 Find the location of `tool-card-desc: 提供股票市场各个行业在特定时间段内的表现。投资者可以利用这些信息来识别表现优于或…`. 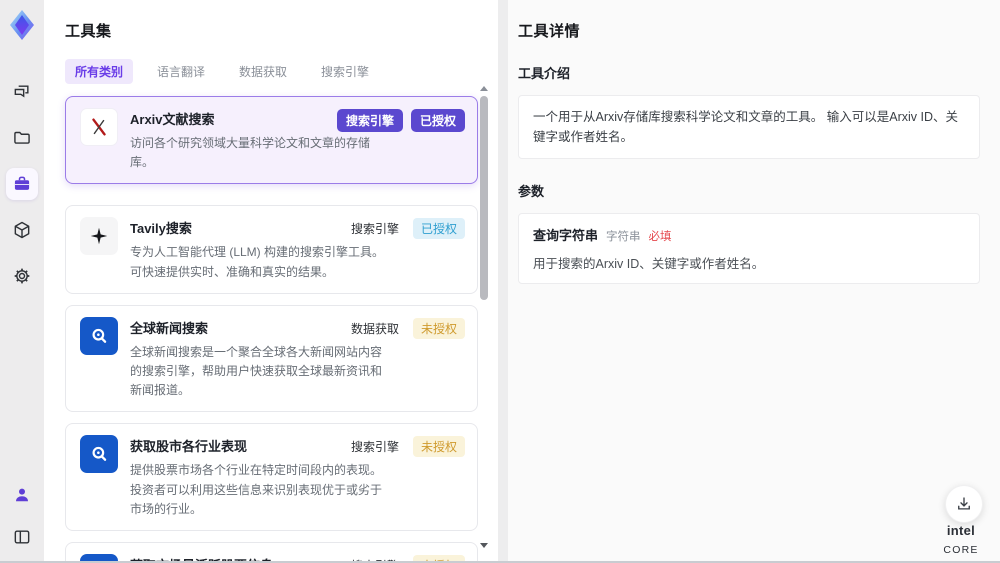

tool-card-desc: 提供股票市场各个行业在特定时间段内的表现。投资者可以利用这些信息来识别表现优于或… is located at coordinates (256, 489).